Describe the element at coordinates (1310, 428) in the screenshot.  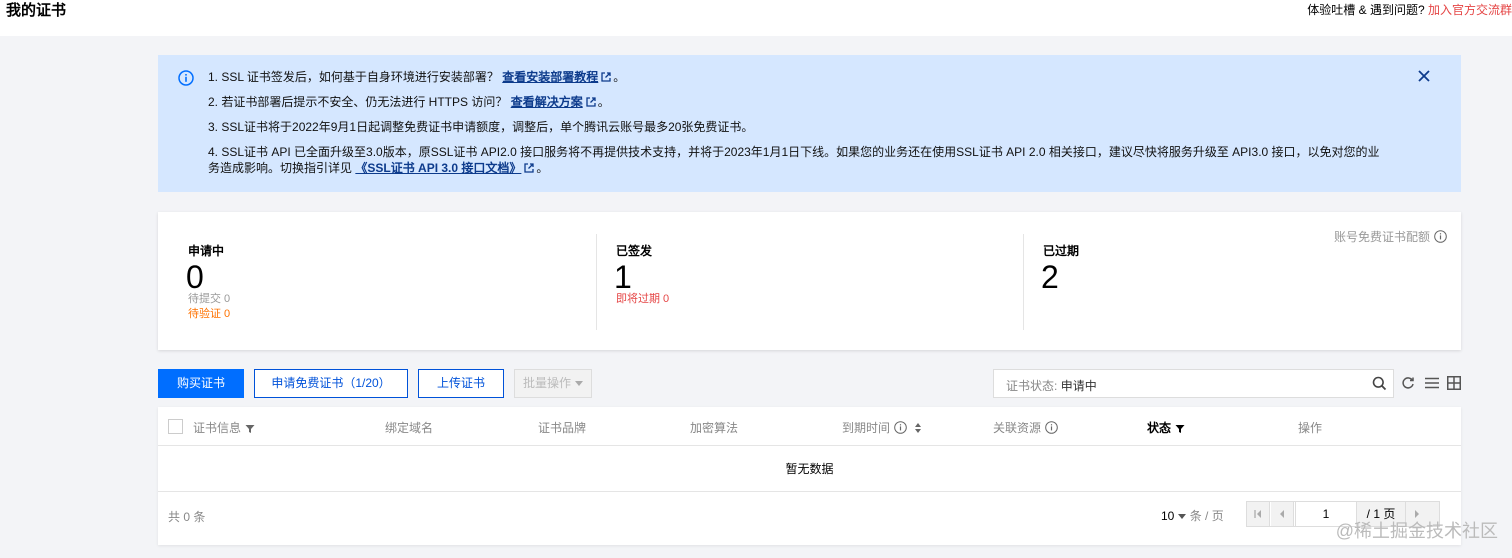
I see `column-header-actions: 操作` at that location.